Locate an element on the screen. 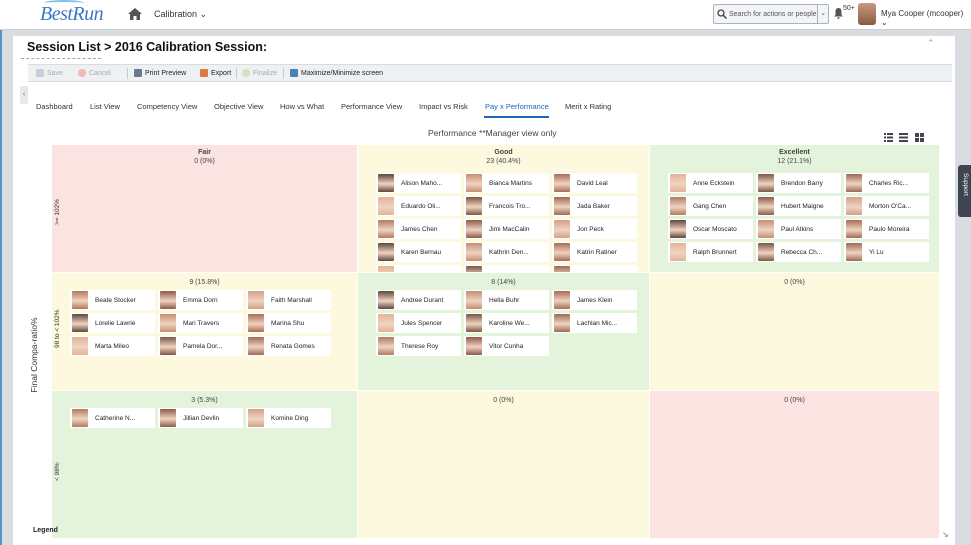 The image size is (971, 545). employee-card: Emma Dorn is located at coordinates (200, 300).